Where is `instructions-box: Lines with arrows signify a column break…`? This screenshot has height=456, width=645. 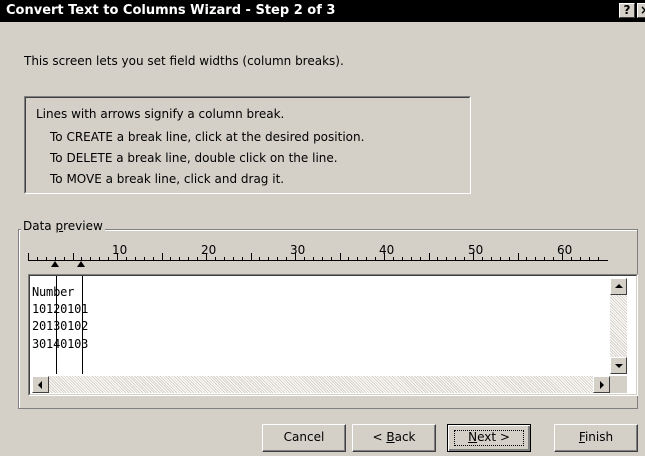
instructions-box: Lines with arrows signify a column break… is located at coordinates (247, 145).